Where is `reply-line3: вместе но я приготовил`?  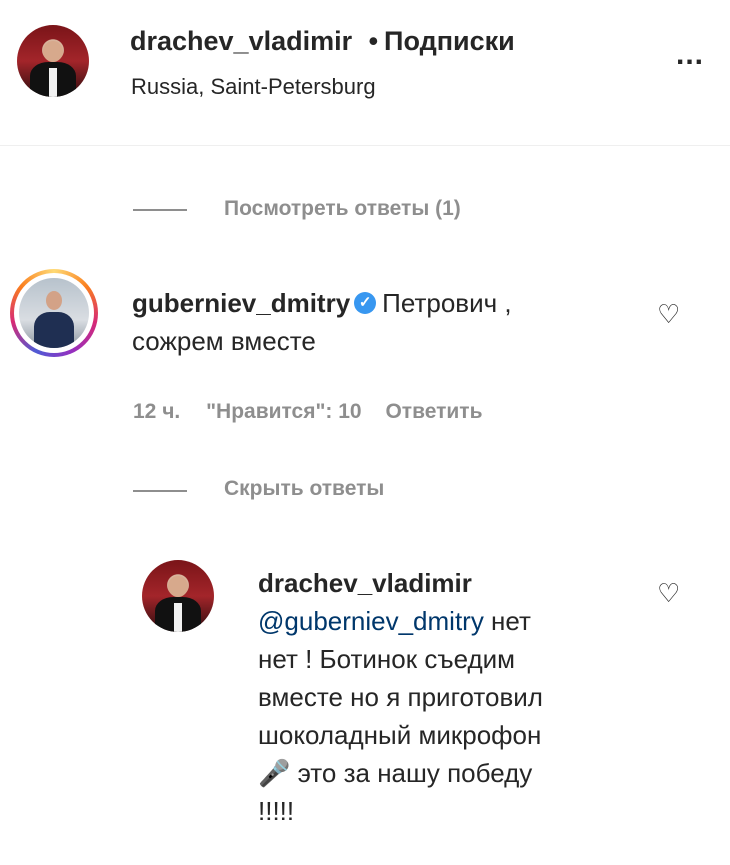 reply-line3: вместе но я приготовил is located at coordinates (400, 697).